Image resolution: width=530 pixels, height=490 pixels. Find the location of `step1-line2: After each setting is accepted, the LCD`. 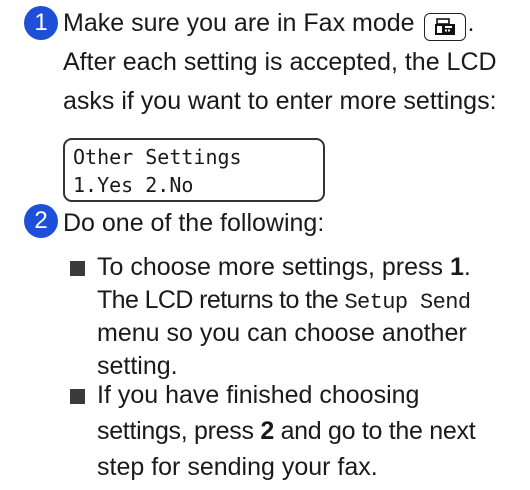

step1-line2: After each setting is accepted, the LCD is located at coordinates (280, 62).